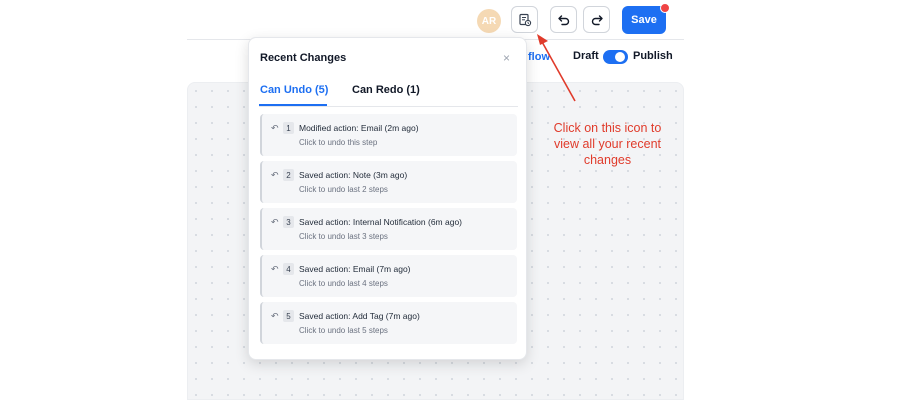 The width and height of the screenshot is (900, 400). Describe the element at coordinates (355, 269) in the screenshot. I see `item-title: Saved action: Email (7m ago)` at that location.